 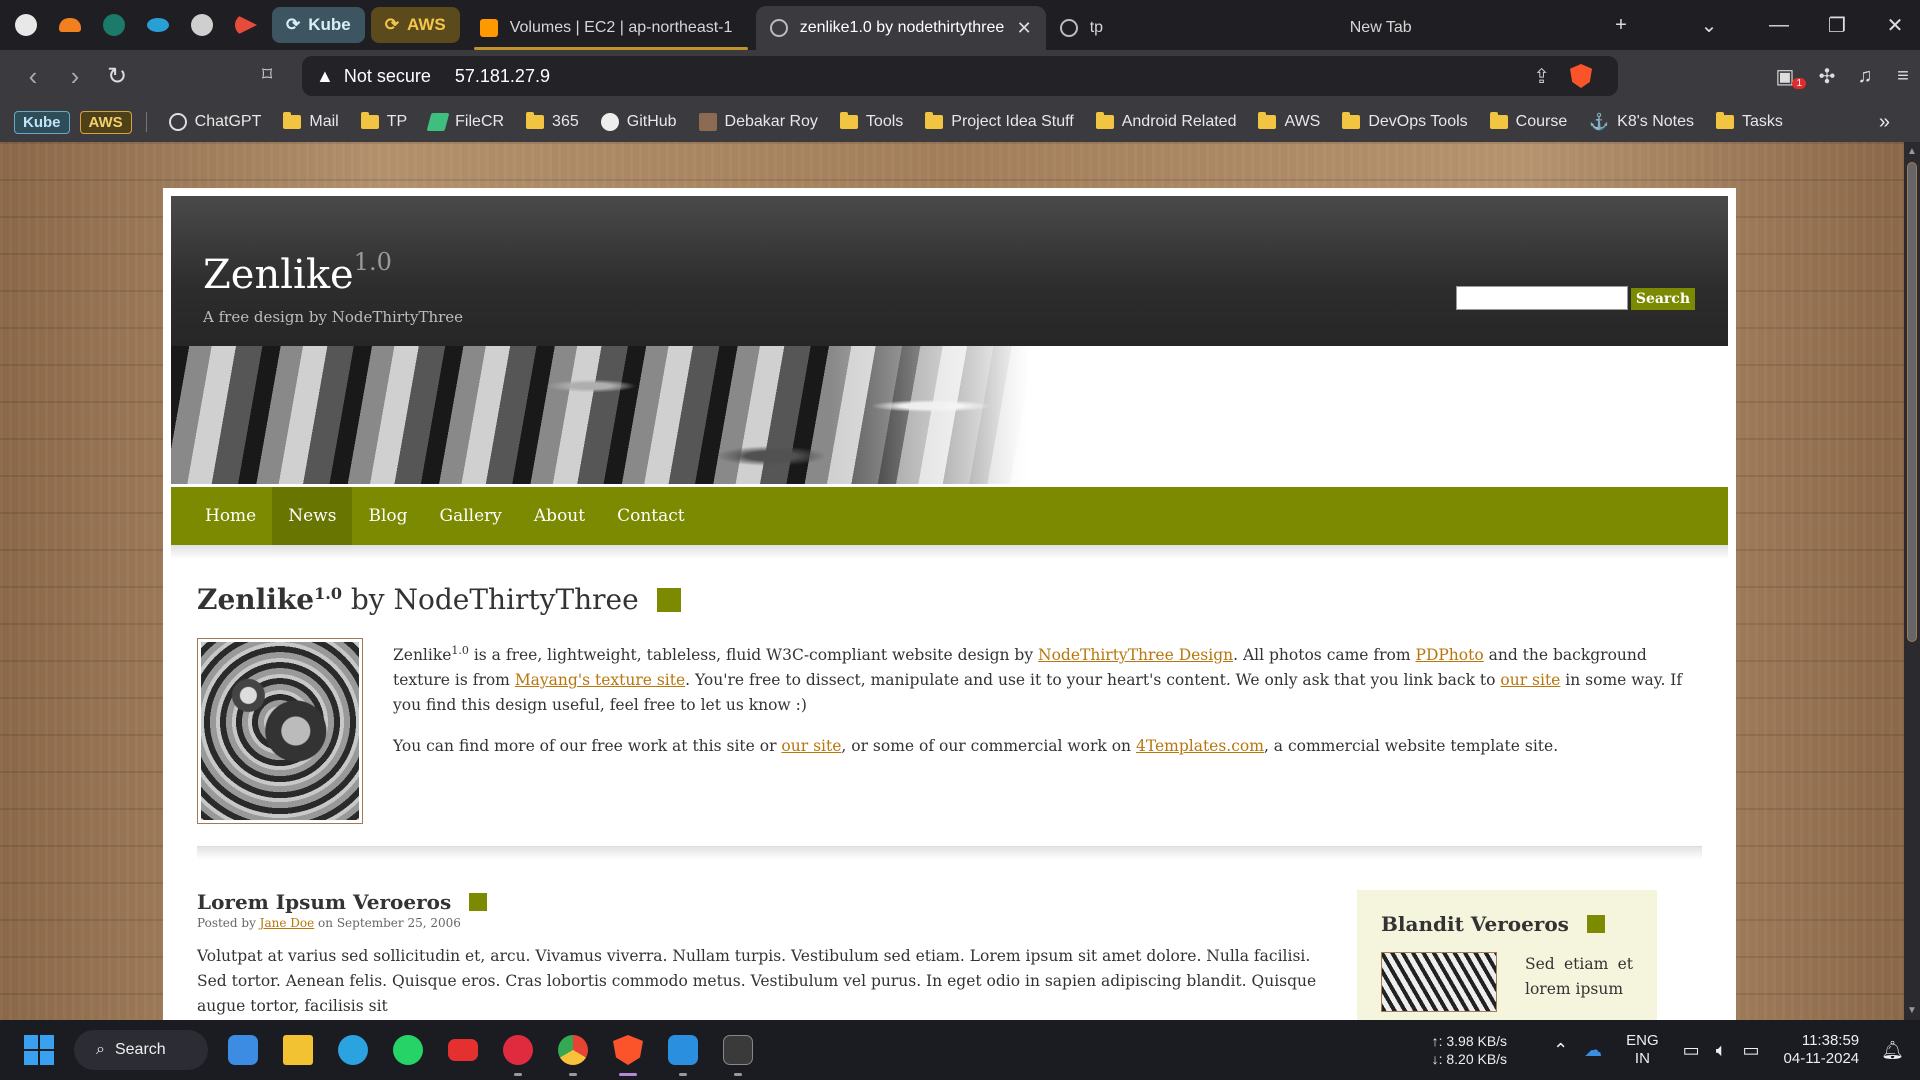 What do you see at coordinates (1662, 299) in the screenshot?
I see `site-search-button: Search` at bounding box center [1662, 299].